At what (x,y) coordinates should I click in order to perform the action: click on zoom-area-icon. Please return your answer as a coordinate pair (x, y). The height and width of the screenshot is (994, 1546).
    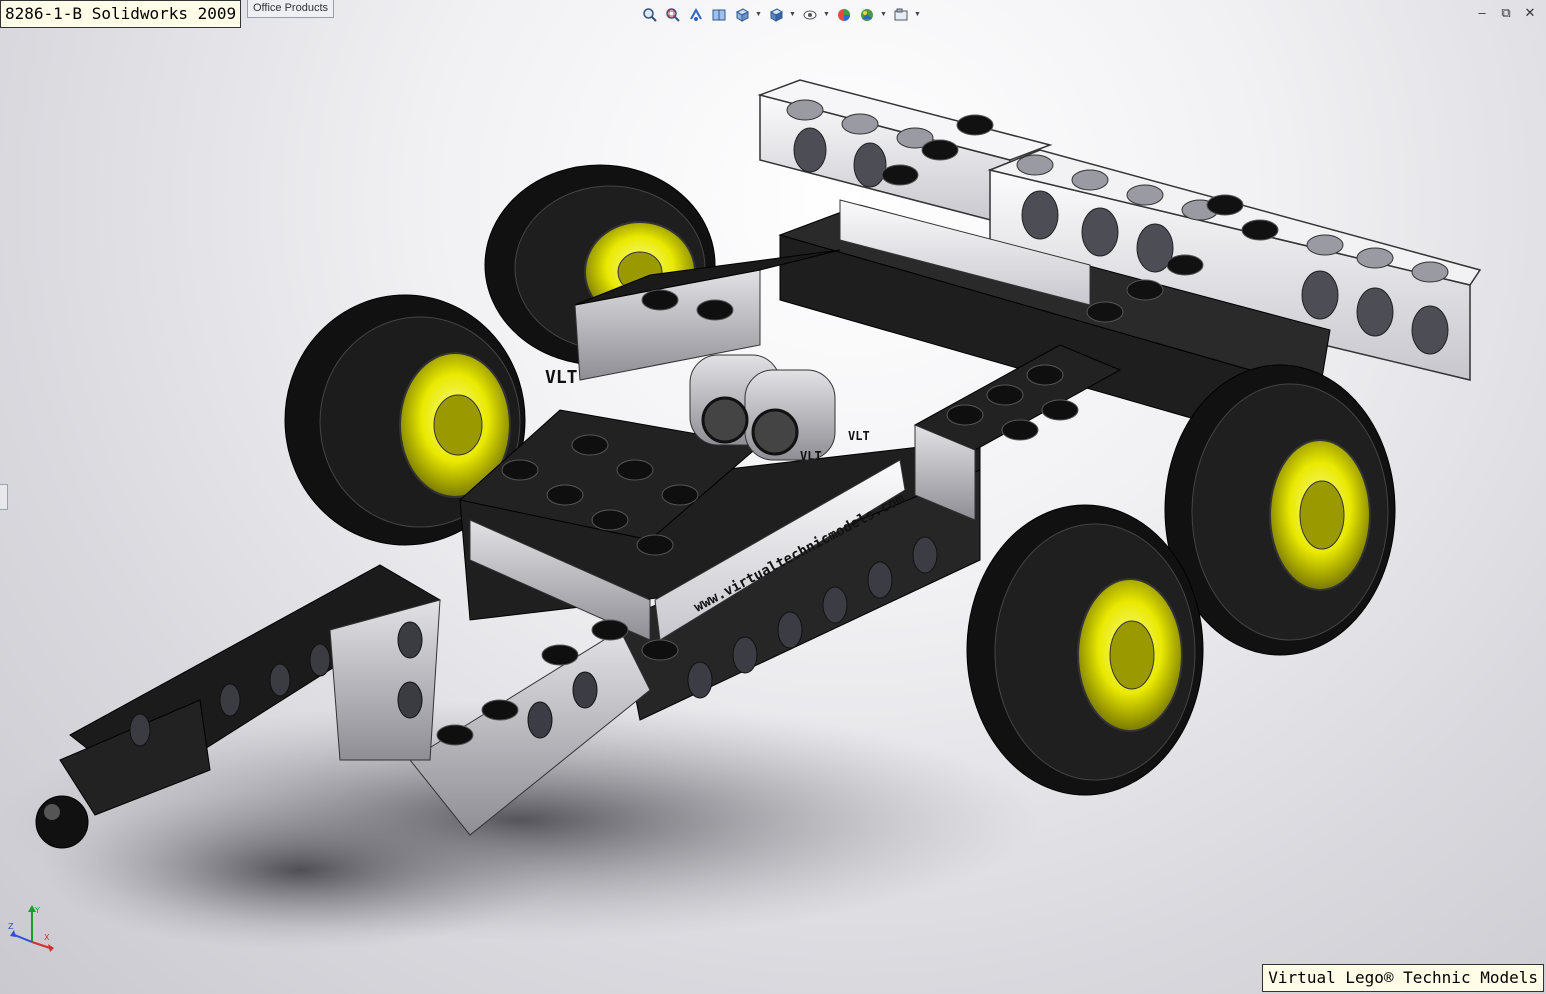
    Looking at the image, I should click on (673, 15).